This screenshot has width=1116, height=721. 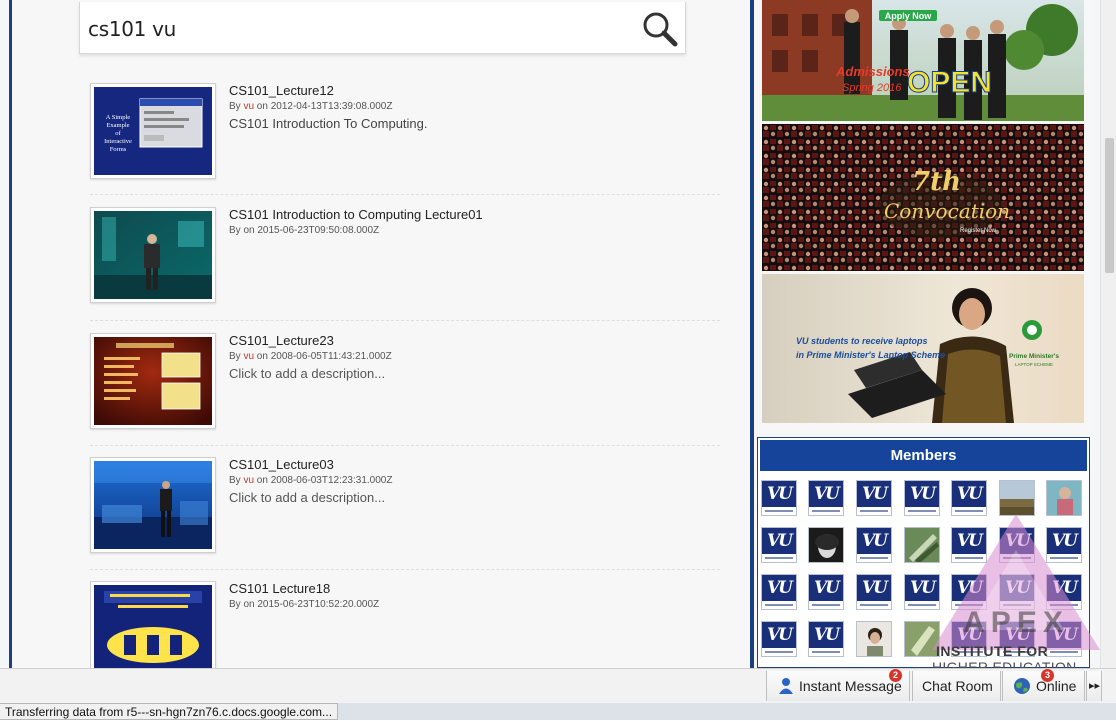 I want to click on landscape-photo-icon, so click(x=1017, y=498).